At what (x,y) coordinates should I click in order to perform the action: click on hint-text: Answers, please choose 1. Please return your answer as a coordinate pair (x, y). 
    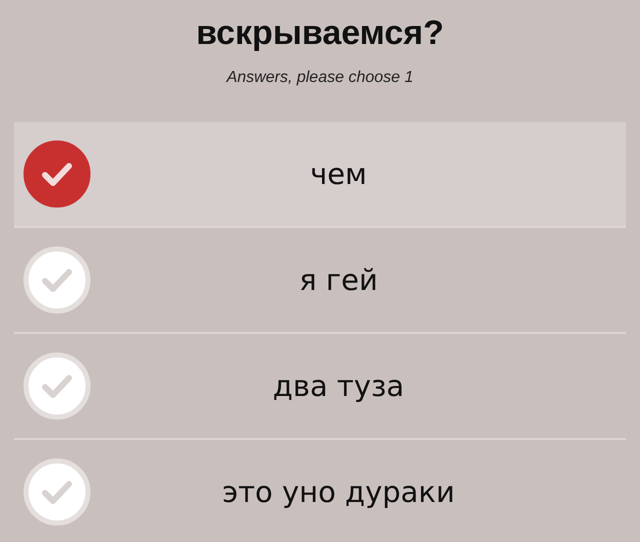
    Looking at the image, I should click on (320, 78).